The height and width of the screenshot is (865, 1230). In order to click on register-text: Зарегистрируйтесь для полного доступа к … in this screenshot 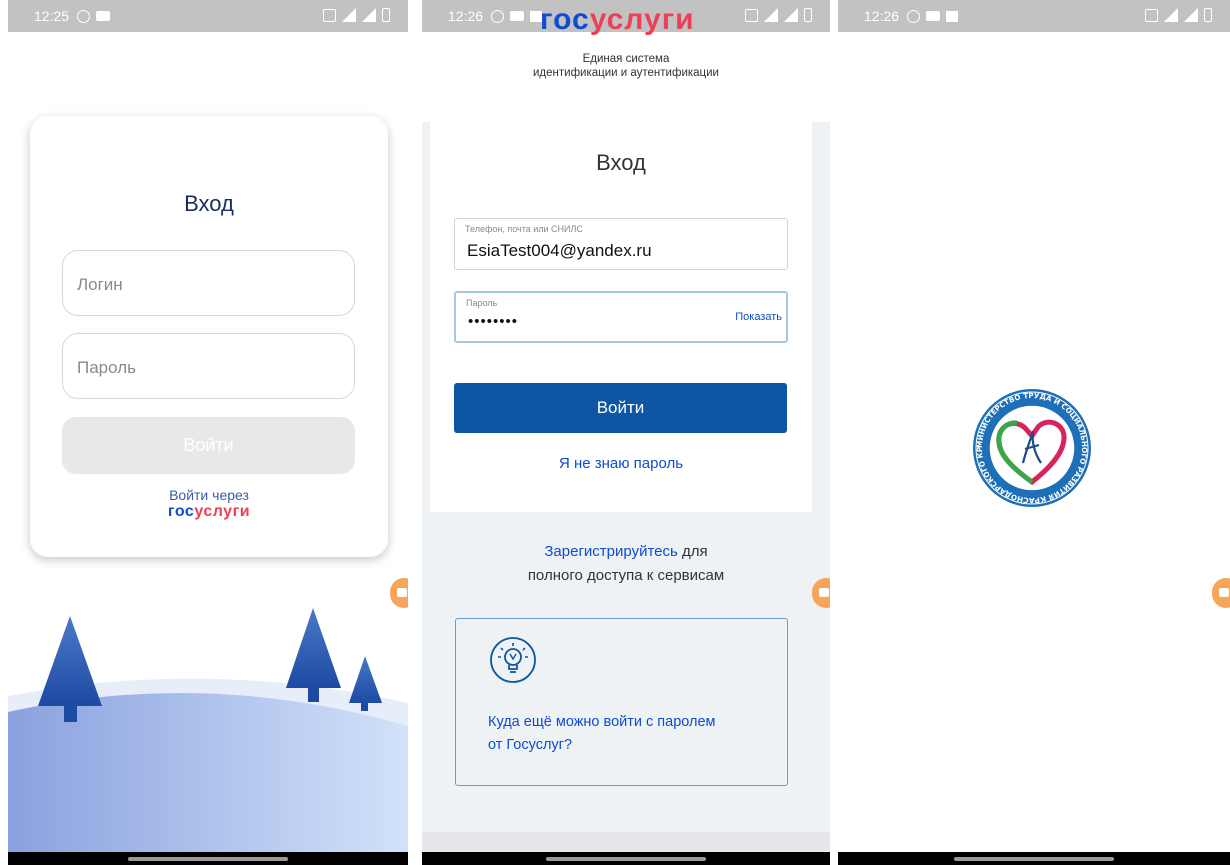, I will do `click(626, 564)`.